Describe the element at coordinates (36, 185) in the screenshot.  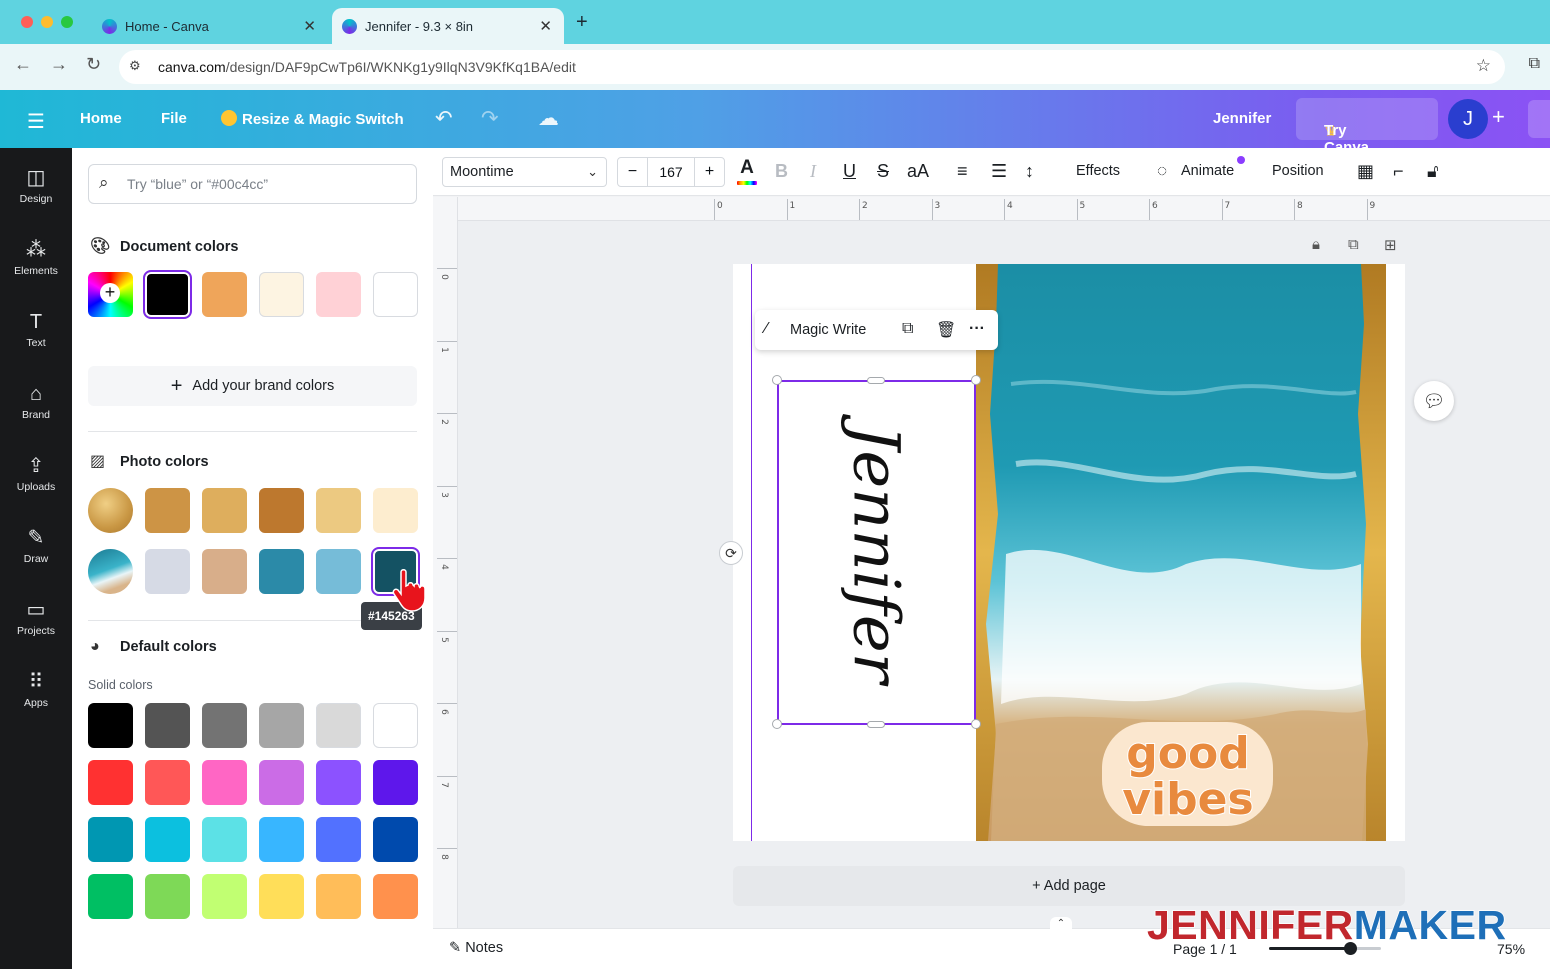
I see `rail-item-design: ◫ Design` at that location.